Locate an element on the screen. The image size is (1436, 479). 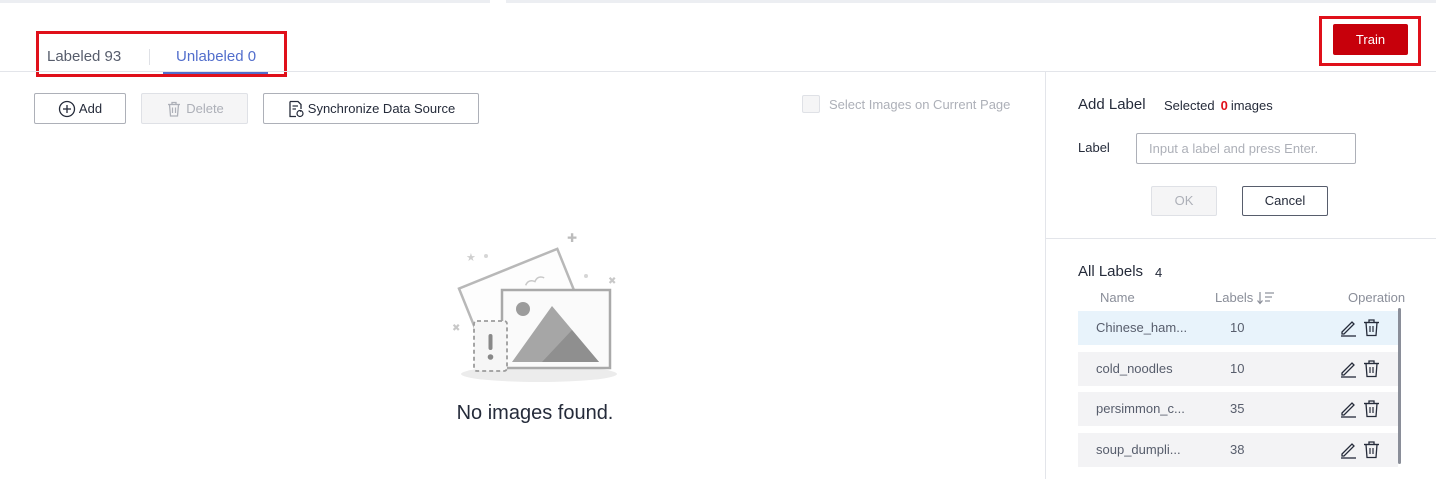
column-header-labels-text: Labels is located at coordinates (1234, 297).